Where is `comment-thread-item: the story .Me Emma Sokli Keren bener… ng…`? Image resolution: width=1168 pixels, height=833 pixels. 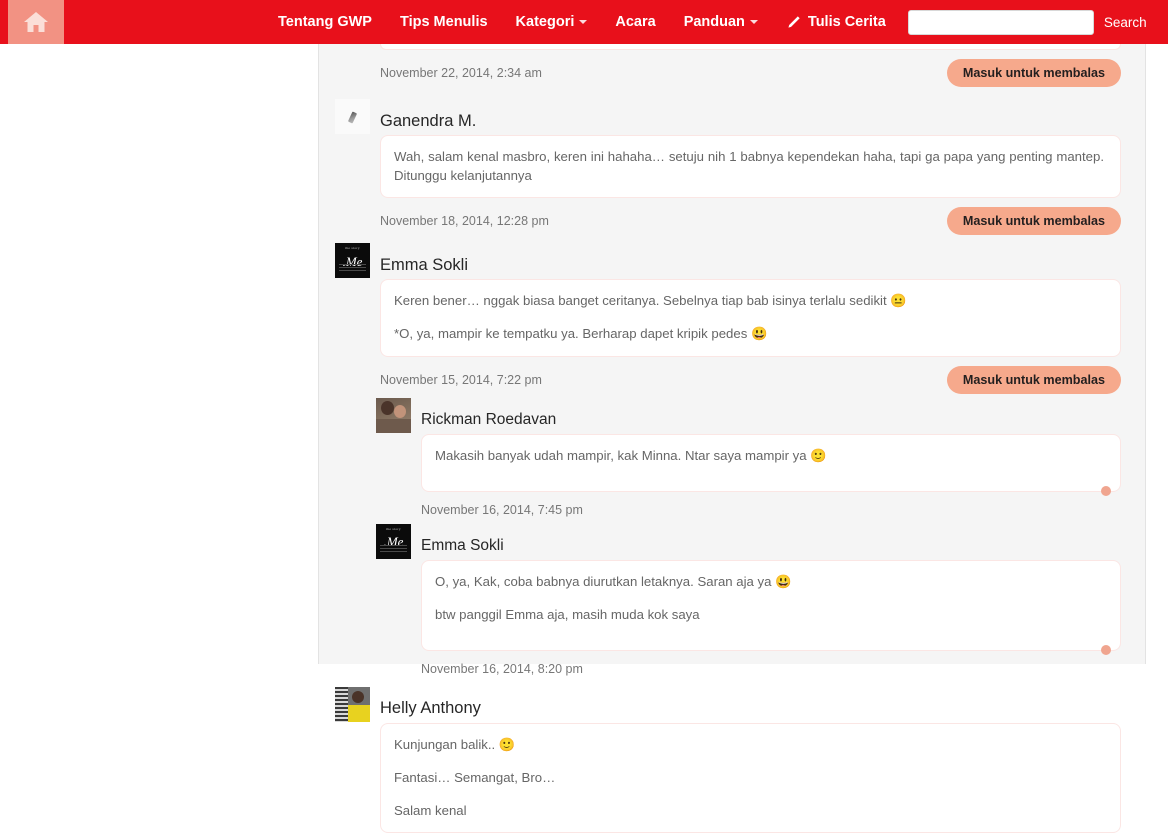
comment-thread-item: the story .Me Emma Sokli Keren bener… ng… is located at coordinates (732, 318).